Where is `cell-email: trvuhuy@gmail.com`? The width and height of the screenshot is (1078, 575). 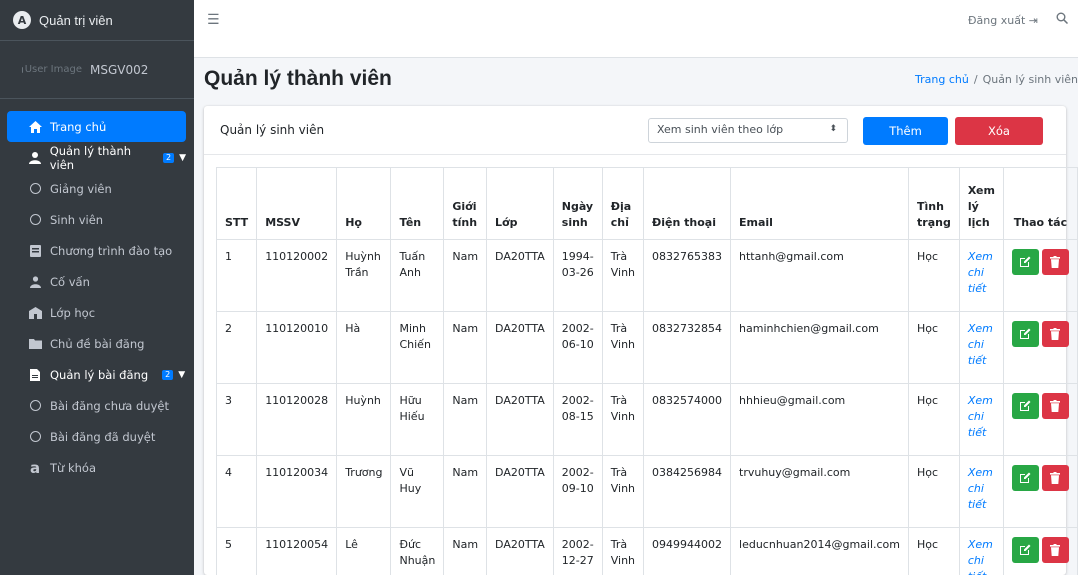 cell-email: trvuhuy@gmail.com is located at coordinates (820, 491).